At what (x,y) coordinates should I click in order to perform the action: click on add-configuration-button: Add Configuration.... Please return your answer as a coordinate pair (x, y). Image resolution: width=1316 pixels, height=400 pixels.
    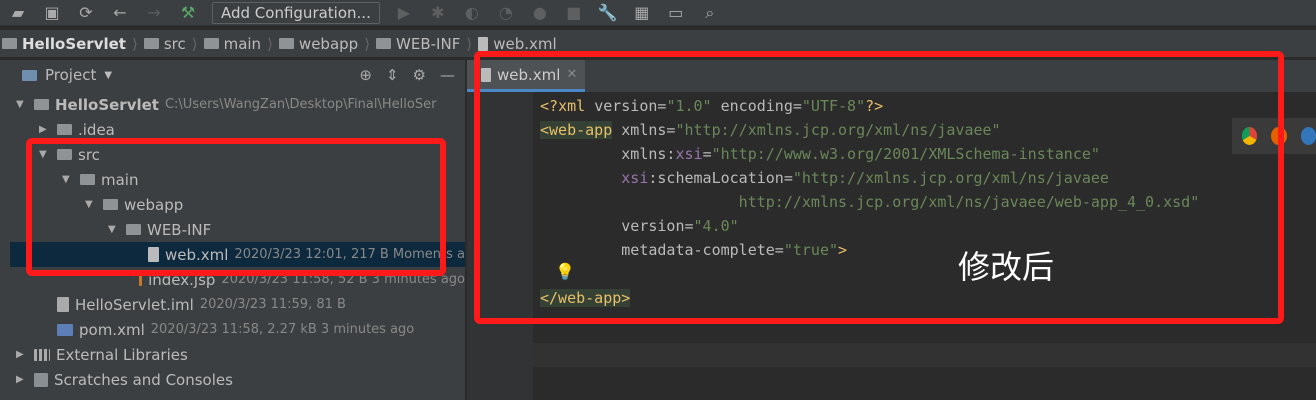
    Looking at the image, I should click on (296, 12).